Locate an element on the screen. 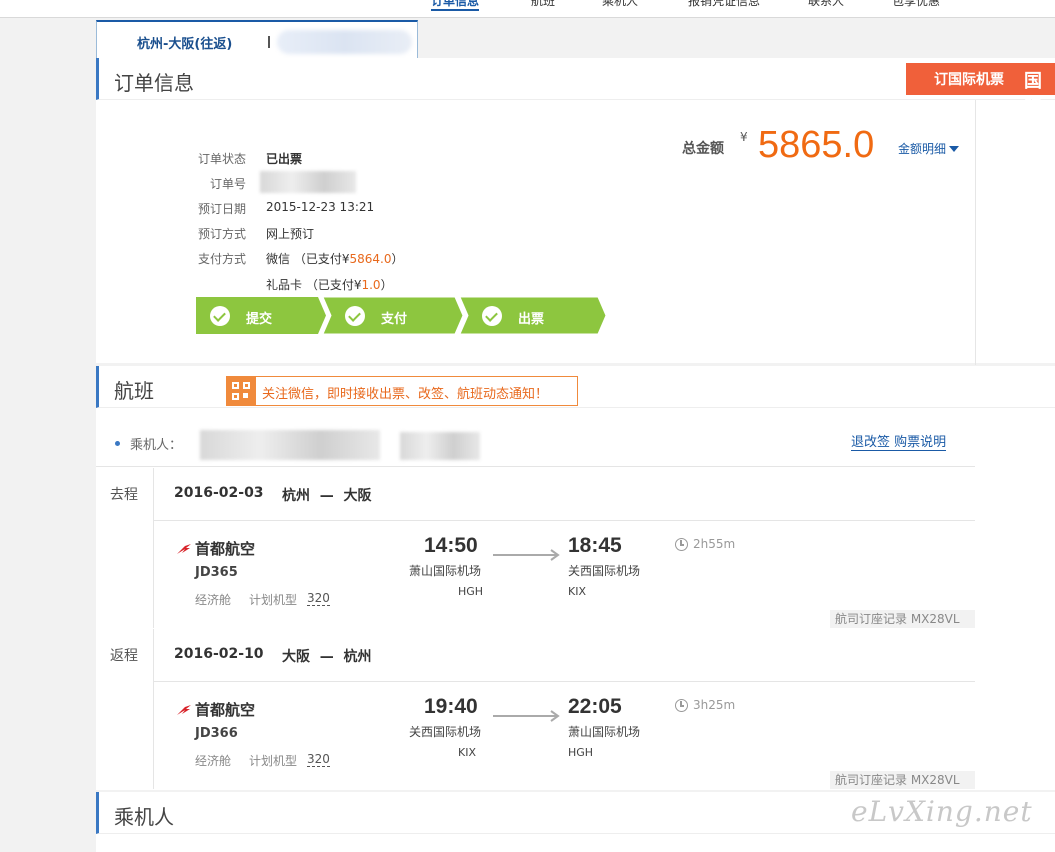 The image size is (1055, 852). order-status-value: 已出票 is located at coordinates (284, 159).